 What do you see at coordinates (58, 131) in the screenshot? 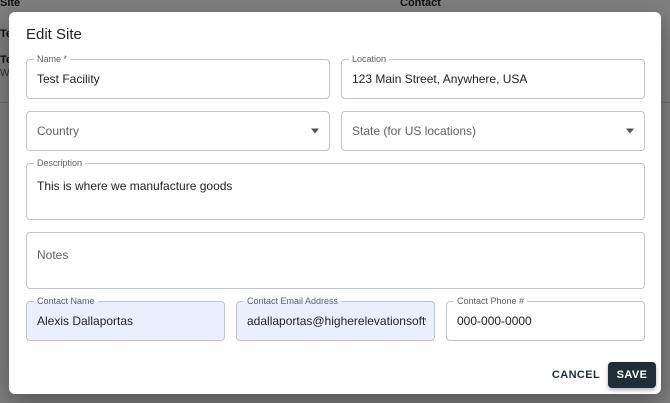
I see `country-select-placeholder: Country` at bounding box center [58, 131].